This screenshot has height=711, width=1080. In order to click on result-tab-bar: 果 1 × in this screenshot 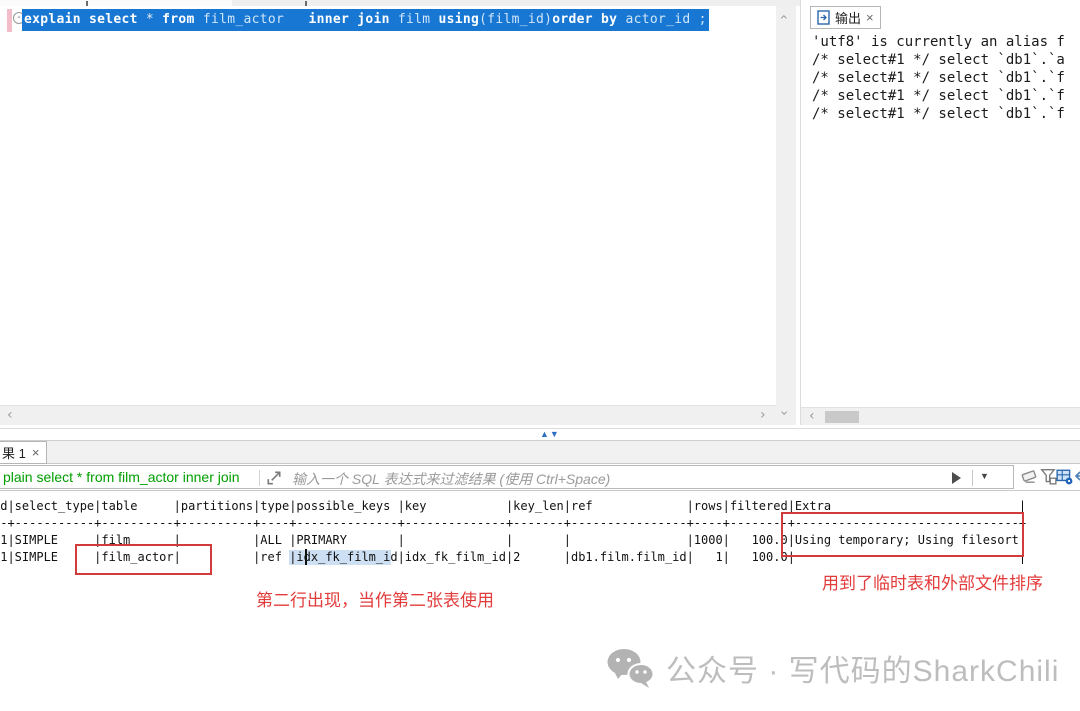, I will do `click(540, 452)`.